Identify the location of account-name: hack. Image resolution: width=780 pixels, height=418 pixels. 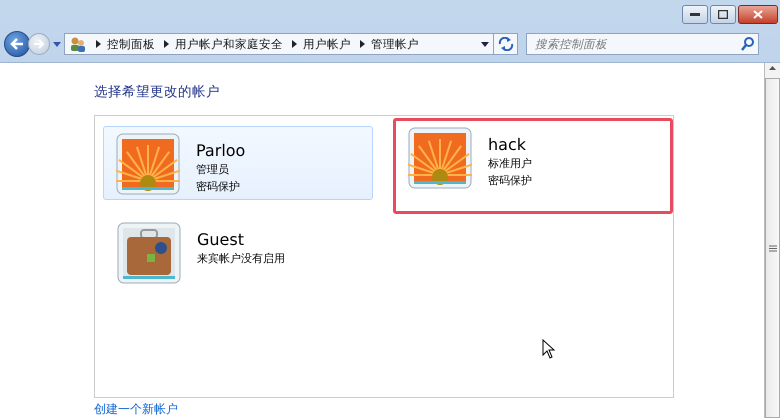
(508, 145).